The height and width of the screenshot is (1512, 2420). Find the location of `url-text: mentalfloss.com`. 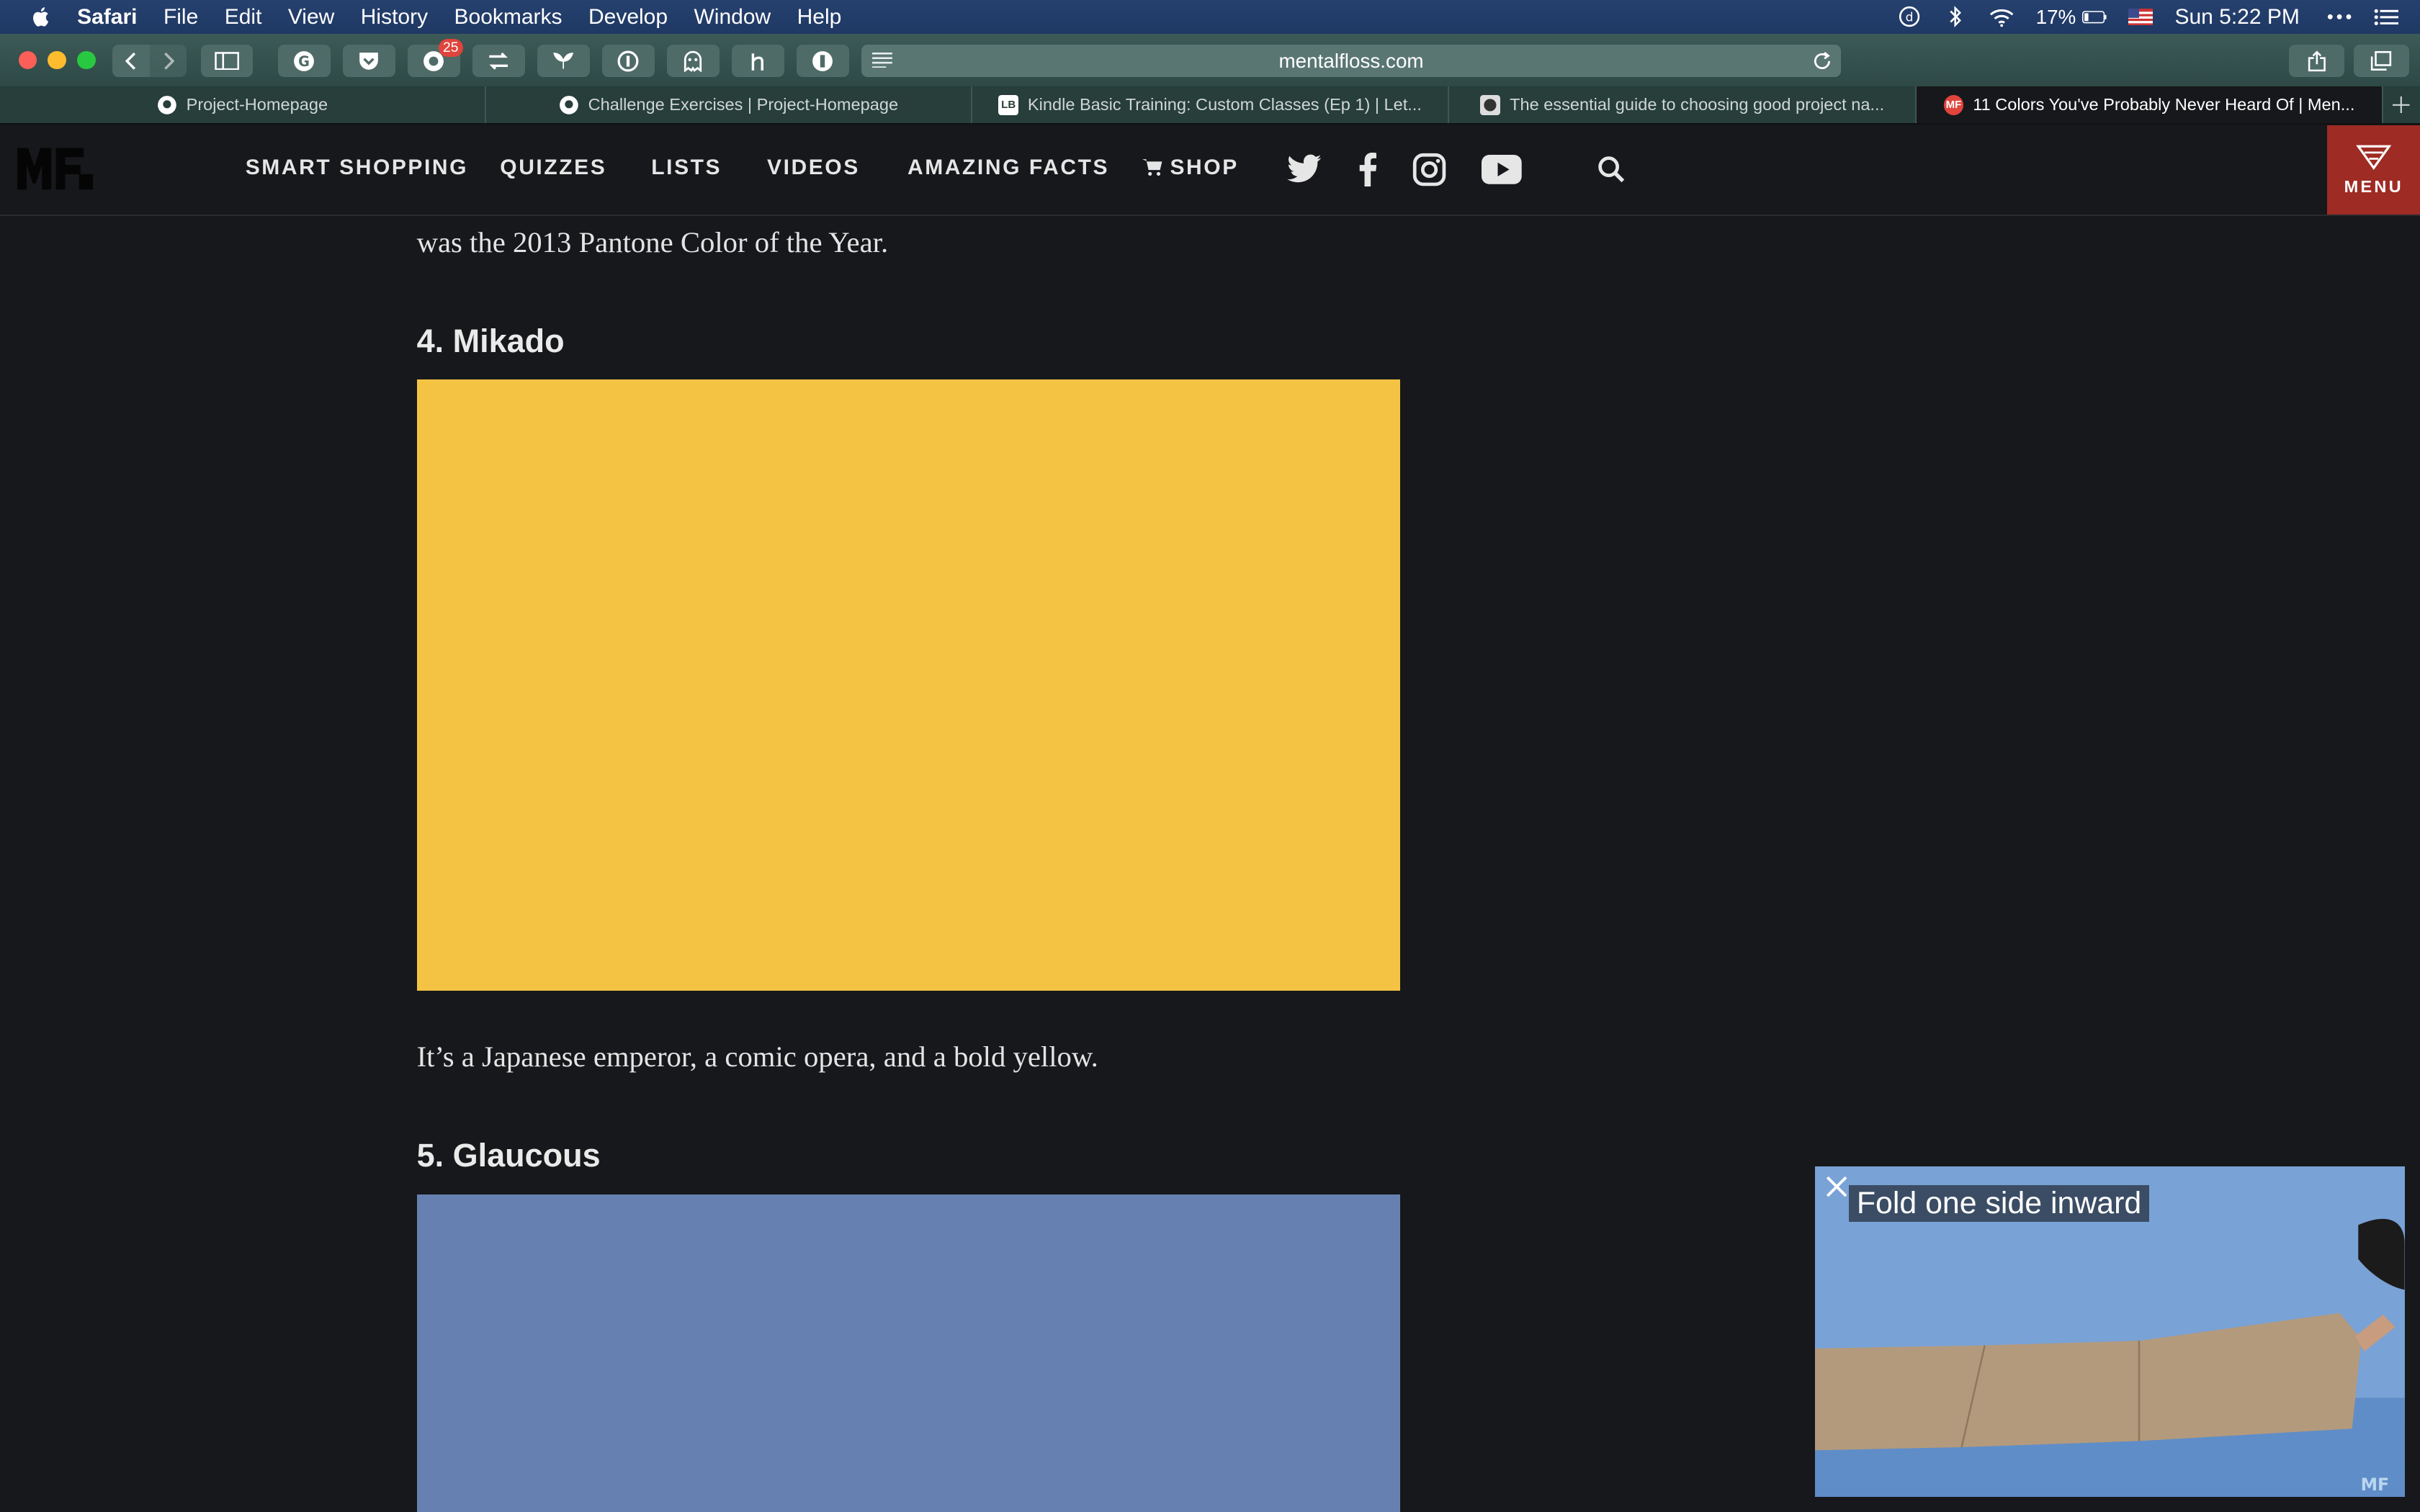

url-text: mentalfloss.com is located at coordinates (1351, 60).